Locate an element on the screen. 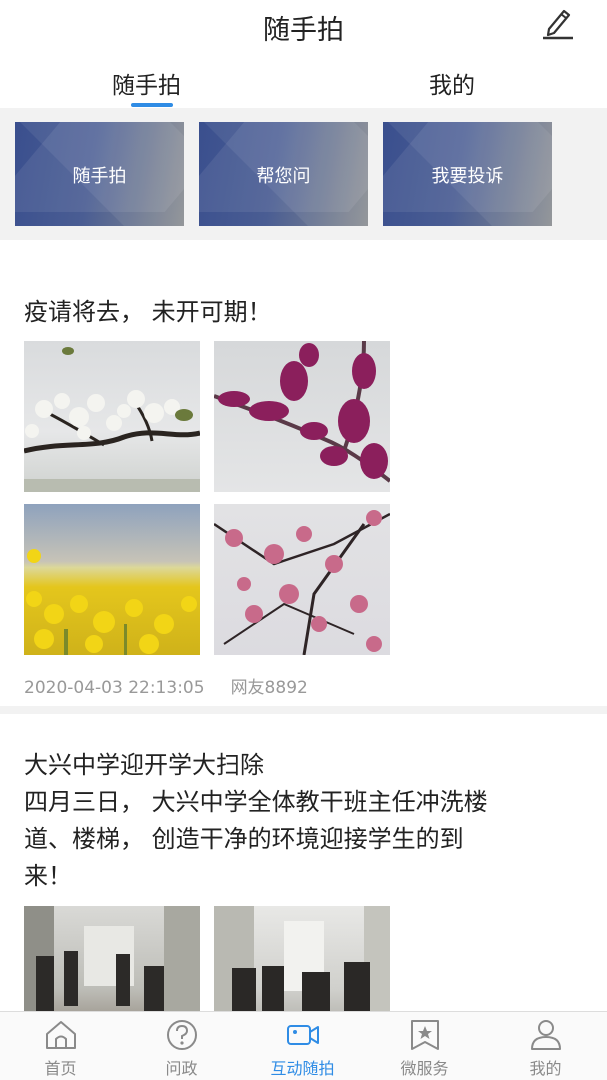  post-description-line: 来！ is located at coordinates (48, 876).